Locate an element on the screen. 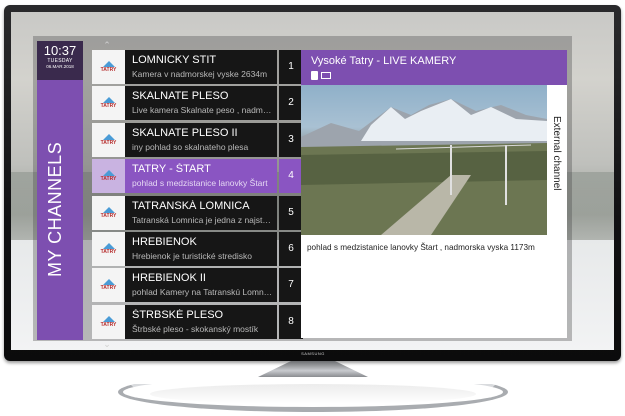  channel-number: 5 is located at coordinates (291, 212).